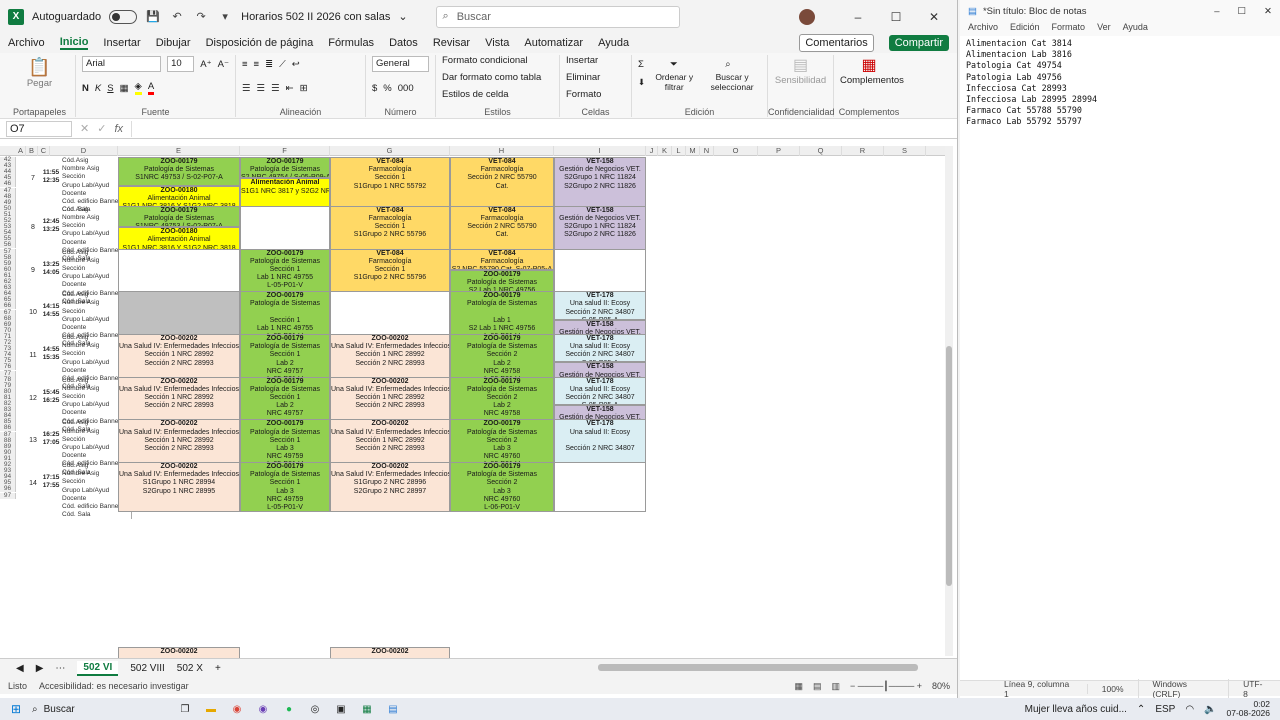 This screenshot has height=720, width=1280. What do you see at coordinates (779, 151) in the screenshot?
I see `column-header: P` at bounding box center [779, 151].